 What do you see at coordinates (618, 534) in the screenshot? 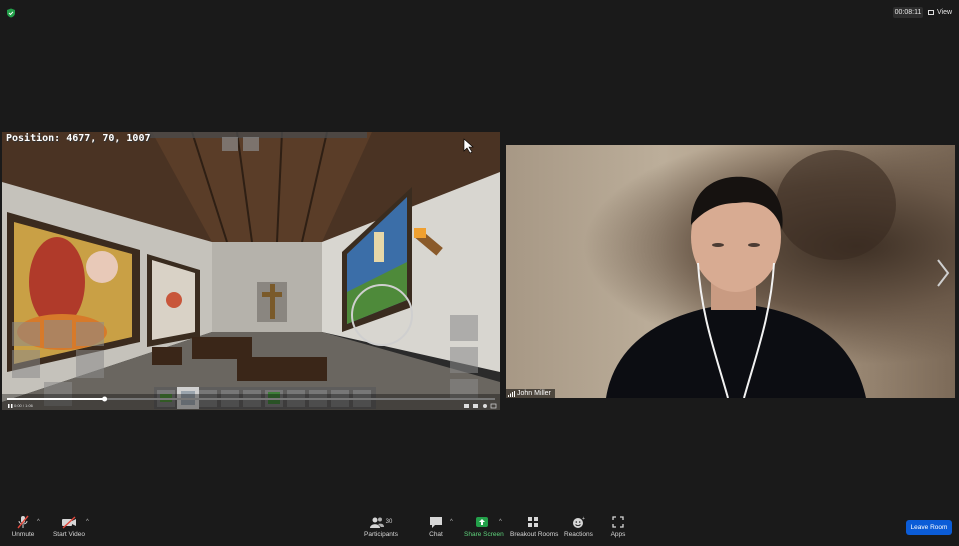
I see `apps-label: Apps` at bounding box center [618, 534].